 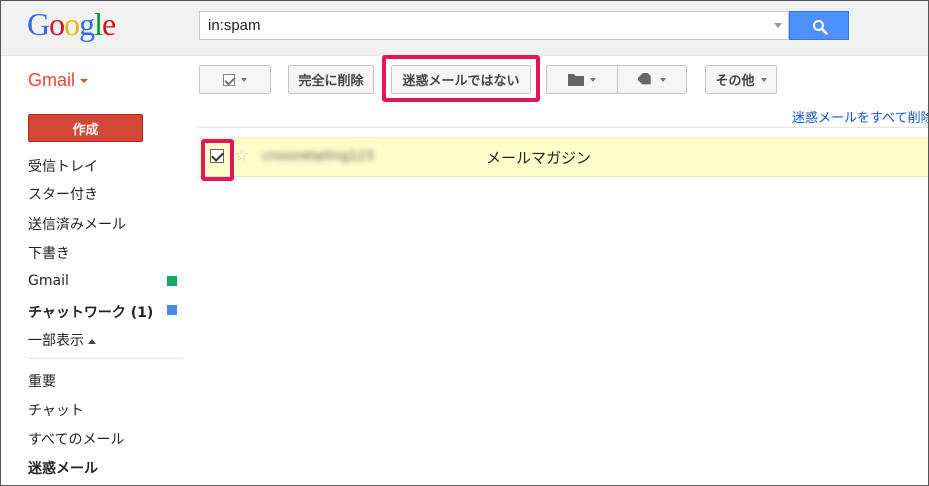 I want to click on delete-forever-label: 完全に削除, so click(x=331, y=81).